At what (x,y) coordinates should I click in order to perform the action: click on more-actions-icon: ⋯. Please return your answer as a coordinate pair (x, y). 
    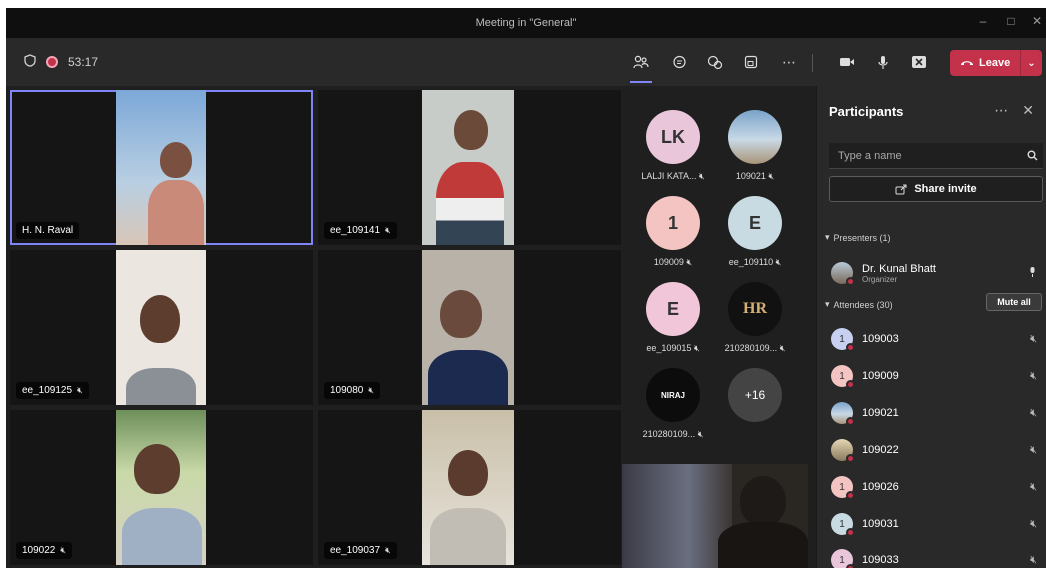
    Looking at the image, I should click on (789, 62).